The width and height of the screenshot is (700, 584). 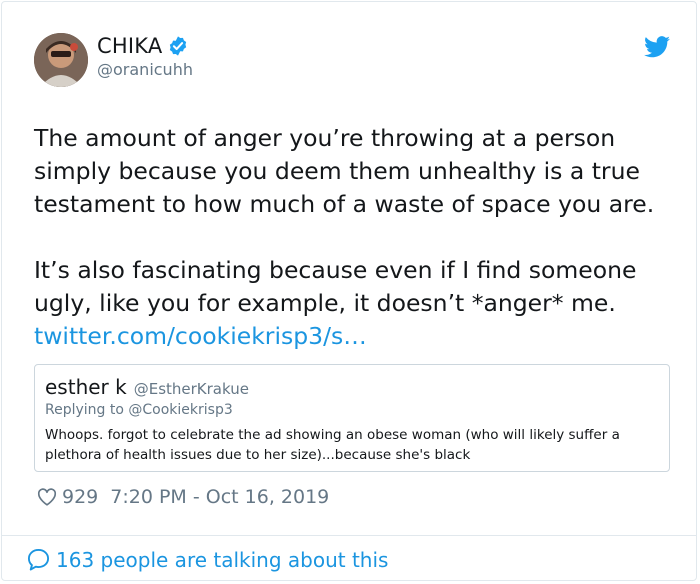 I want to click on like-count: 929, so click(x=80, y=497).